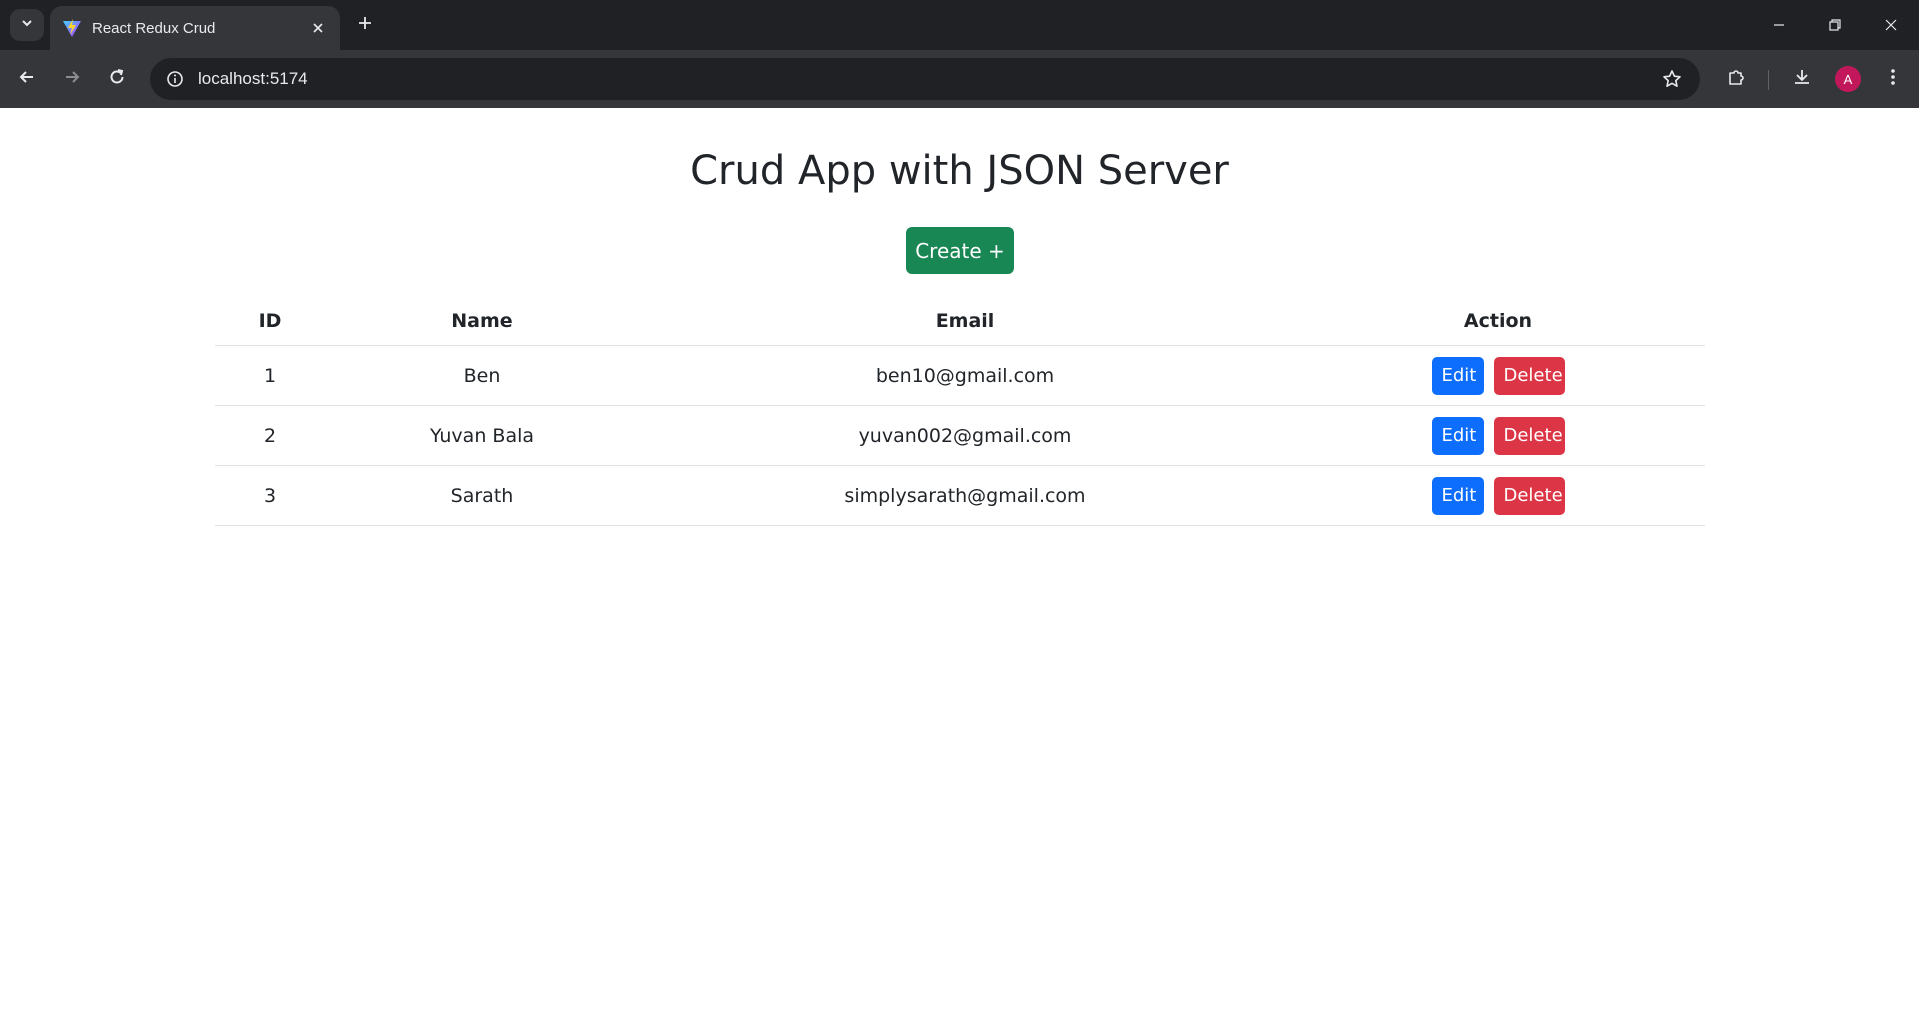 The width and height of the screenshot is (1919, 1019). Describe the element at coordinates (1835, 25) in the screenshot. I see `restore-button` at that location.